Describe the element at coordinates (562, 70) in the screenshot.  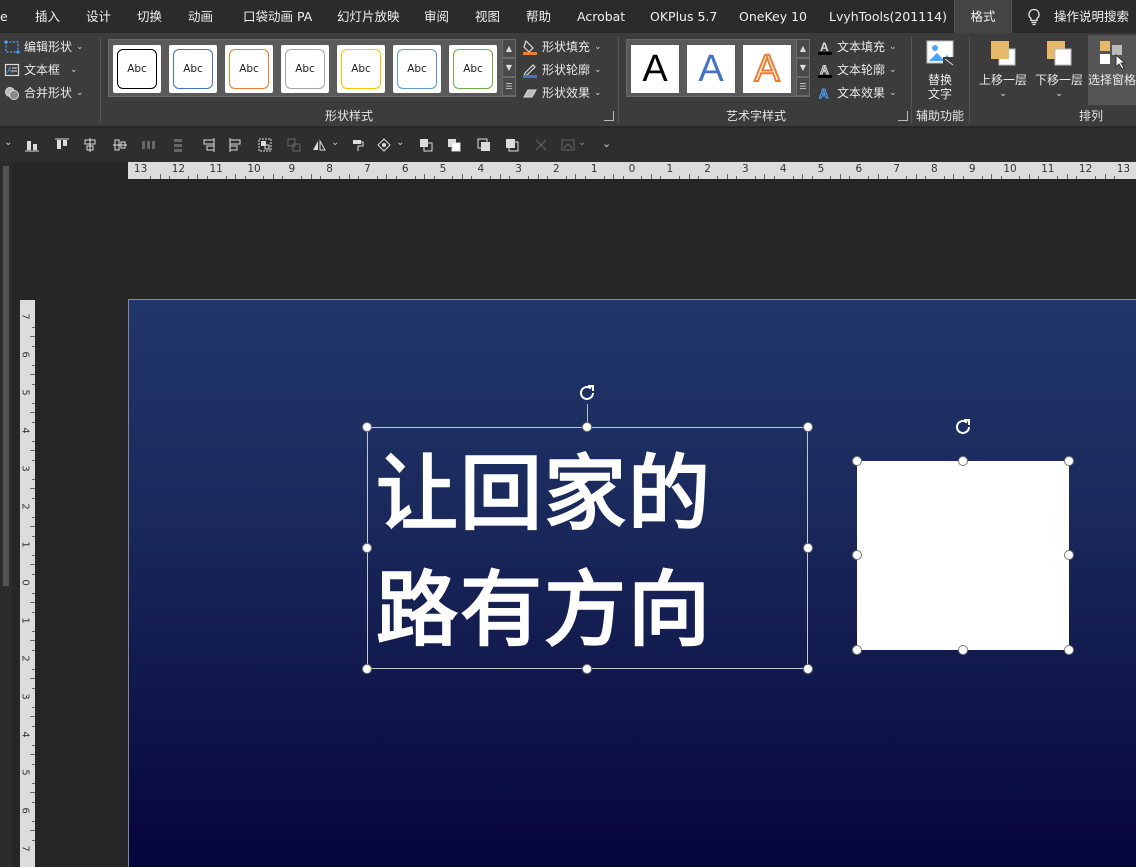
I see `shape-outline-button: 形状轮廓 ⌄` at that location.